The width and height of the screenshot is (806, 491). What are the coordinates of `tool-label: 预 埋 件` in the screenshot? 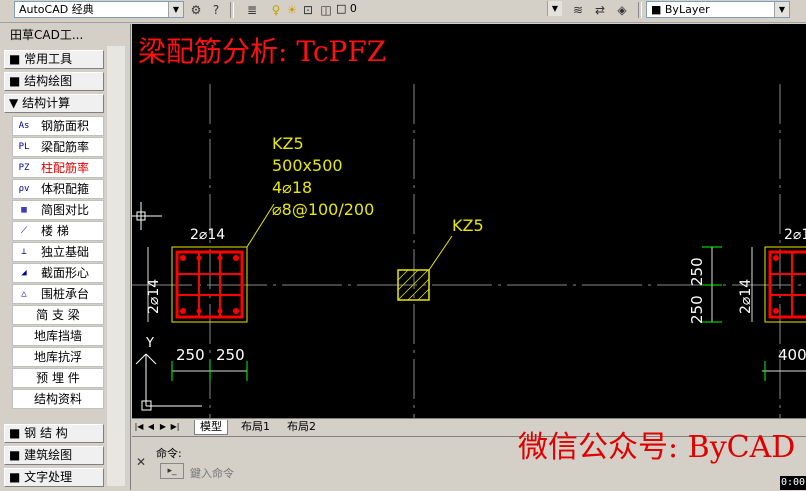 It's located at (58, 378).